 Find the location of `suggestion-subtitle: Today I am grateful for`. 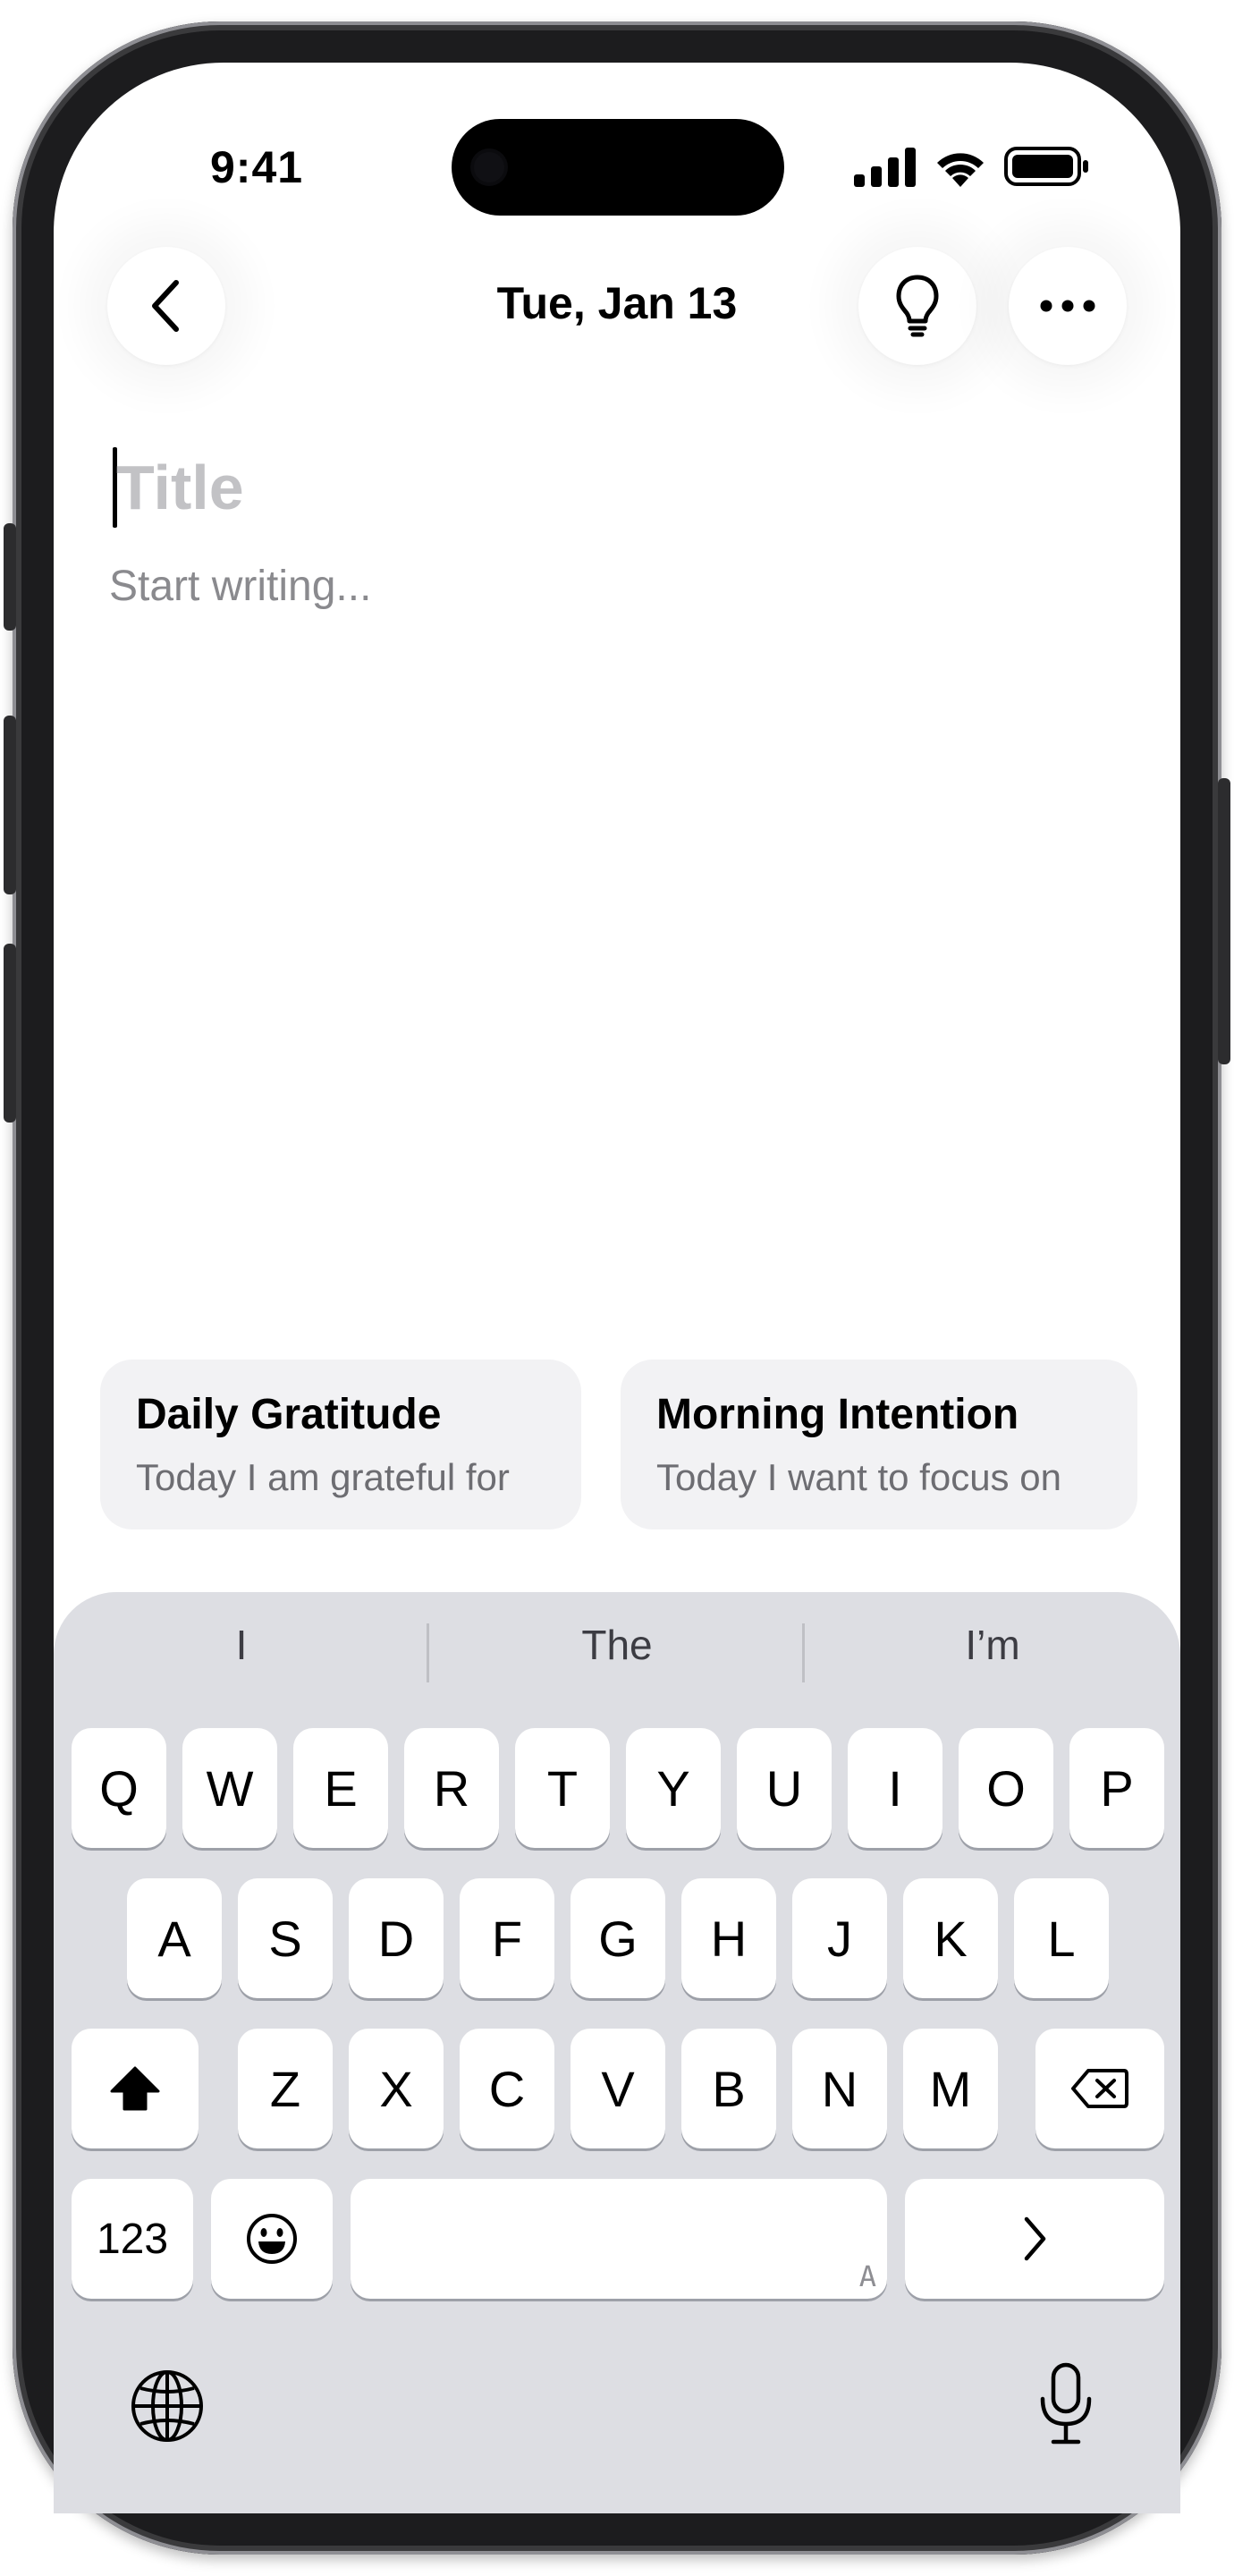

suggestion-subtitle: Today I am grateful for is located at coordinates (323, 1477).